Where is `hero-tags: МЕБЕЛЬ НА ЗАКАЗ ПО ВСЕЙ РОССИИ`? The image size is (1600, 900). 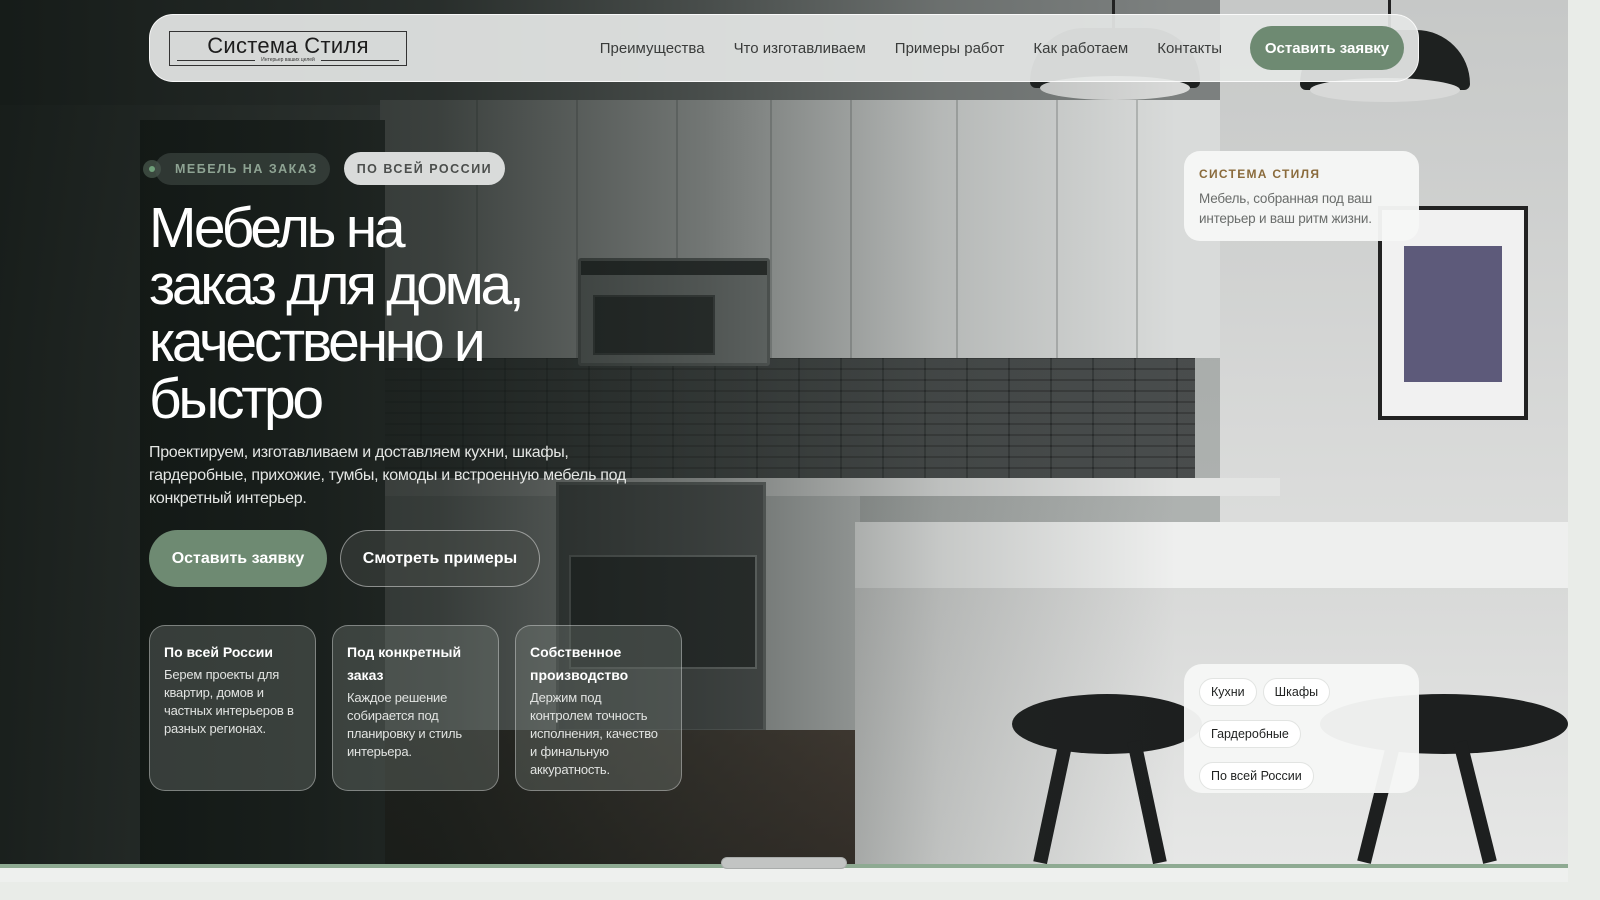
hero-tags: МЕБЕЛЬ НА ЗАКАЗ ПО ВСЕЙ РОССИИ is located at coordinates (324, 168).